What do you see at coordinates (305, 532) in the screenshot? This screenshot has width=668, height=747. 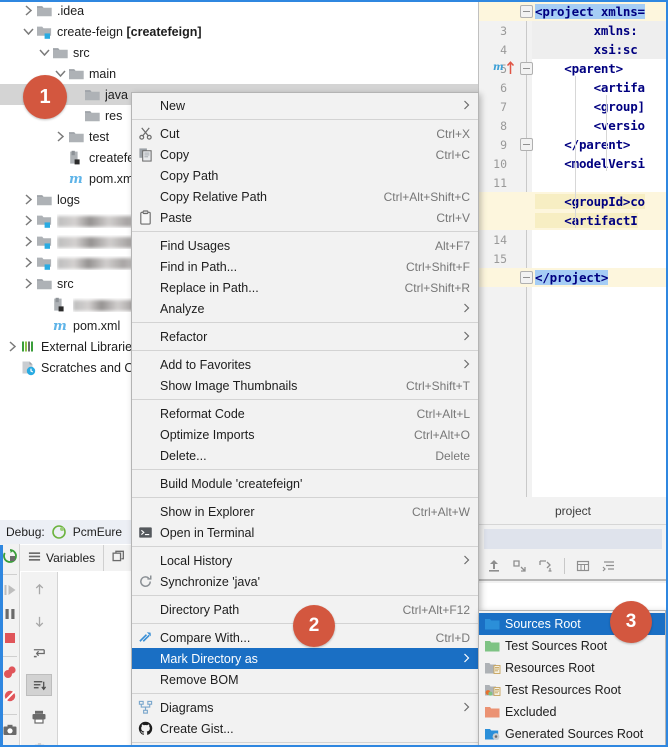 I see `menu-item-open-in-terminal: Open in Terminal` at bounding box center [305, 532].